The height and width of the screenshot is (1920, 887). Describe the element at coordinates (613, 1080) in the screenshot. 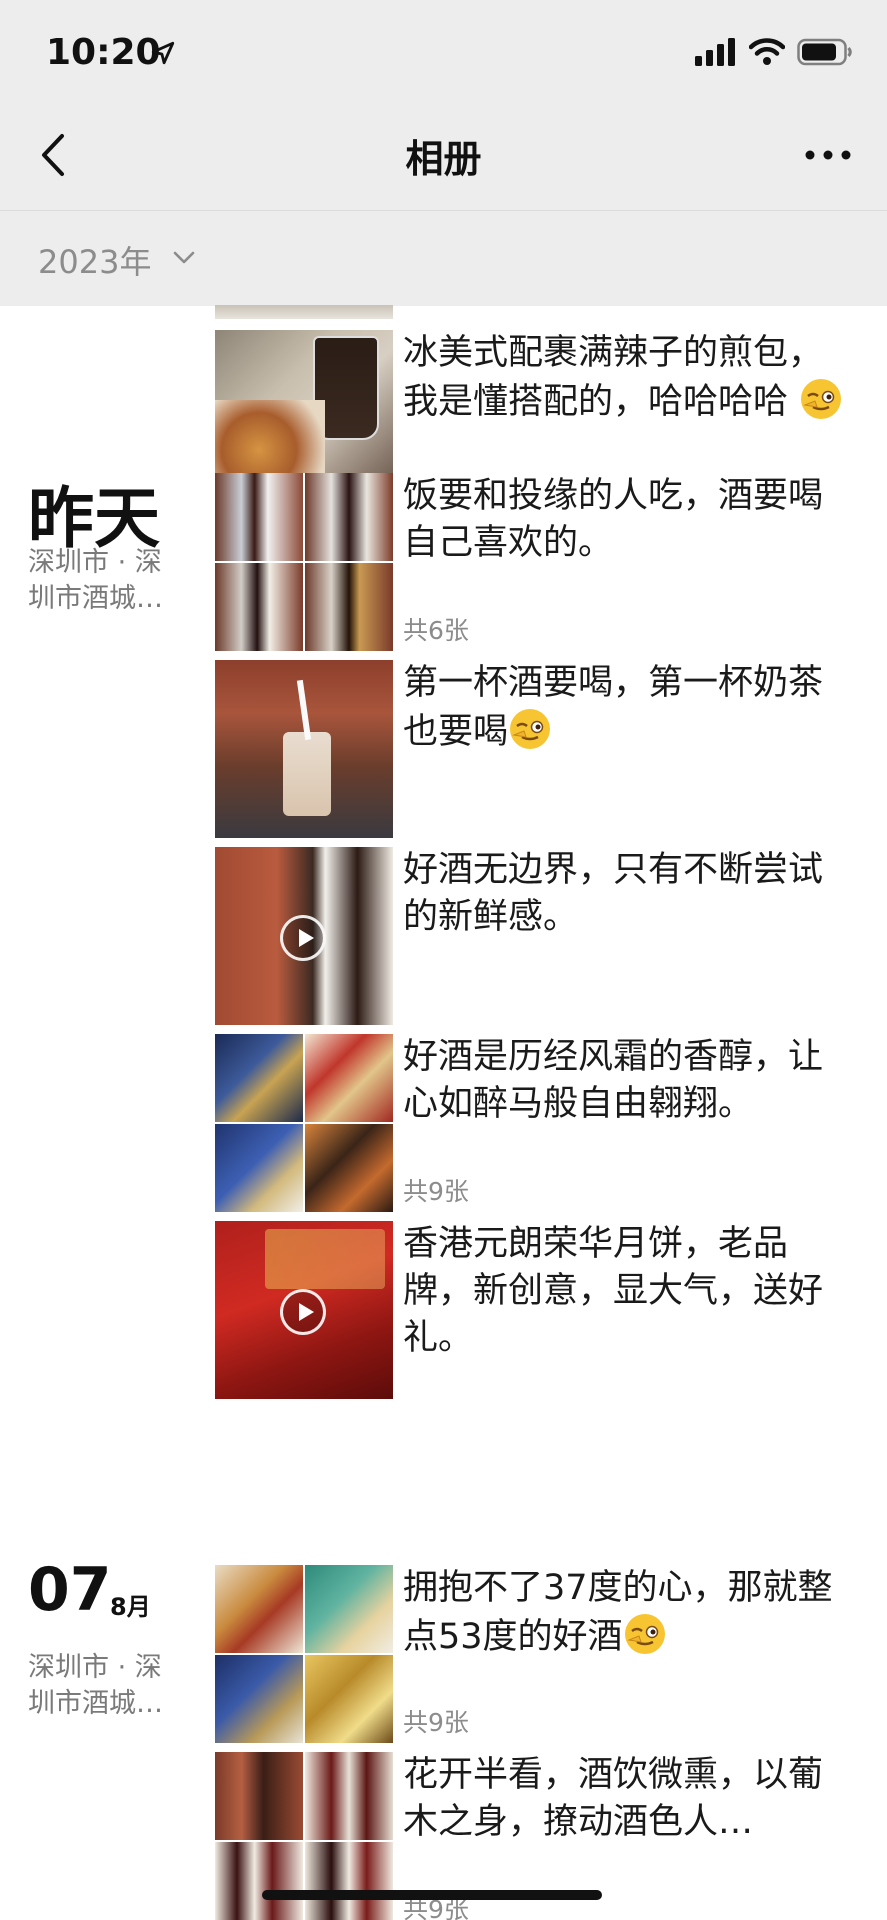

I see `entry-caption: 好酒是历经风霜的香醇，让心如醉马般自由翱翔。` at that location.